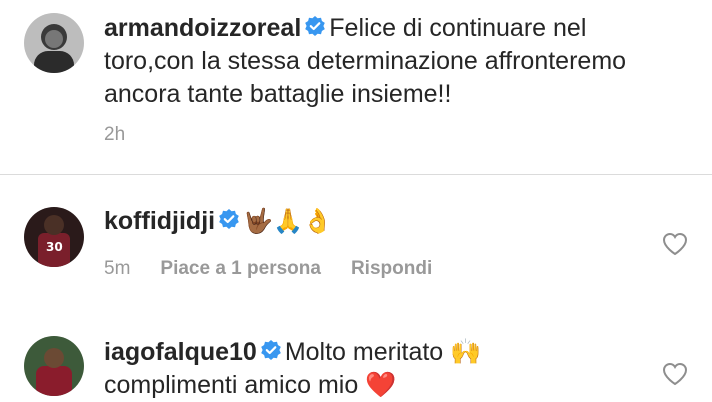 Image resolution: width=712 pixels, height=402 pixels. I want to click on comment-meta: 5m Piace a 1 persona Rispondi, so click(283, 269).